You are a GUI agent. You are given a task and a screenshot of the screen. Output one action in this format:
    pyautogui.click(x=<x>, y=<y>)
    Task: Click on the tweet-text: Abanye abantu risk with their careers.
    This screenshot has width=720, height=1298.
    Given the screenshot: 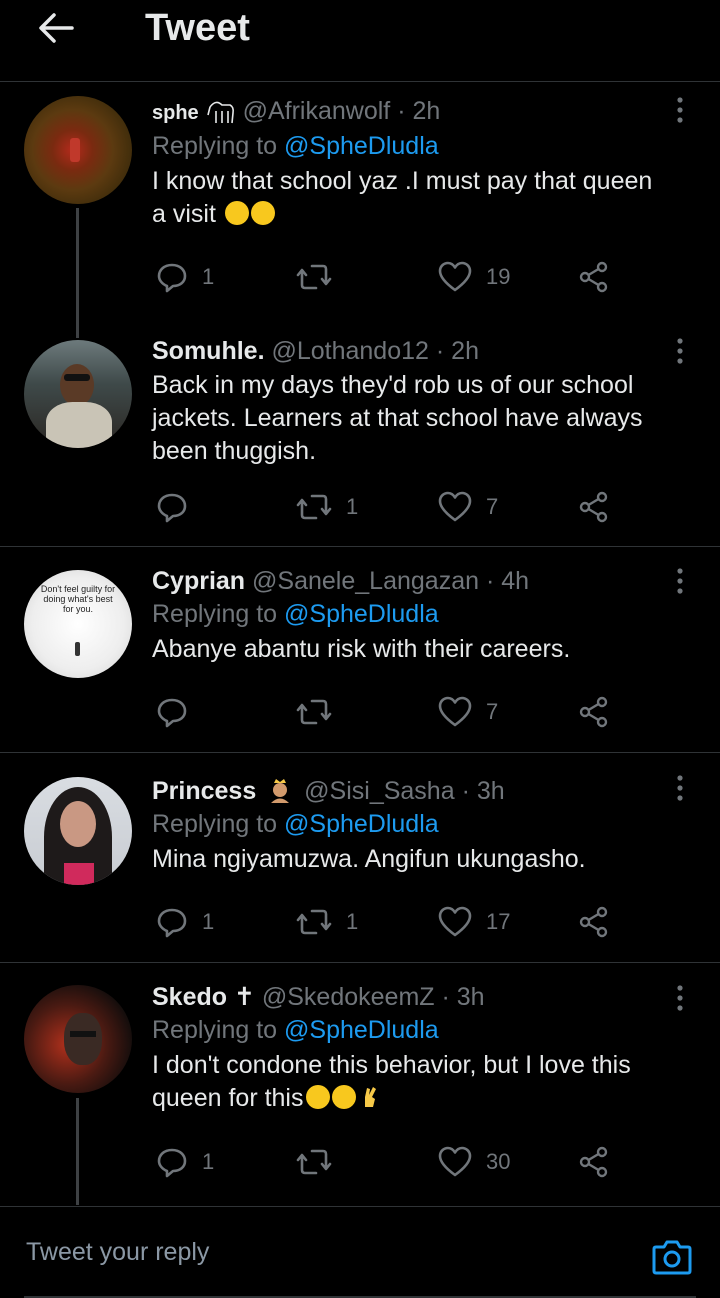 What is the action you would take?
    pyautogui.click(x=361, y=649)
    